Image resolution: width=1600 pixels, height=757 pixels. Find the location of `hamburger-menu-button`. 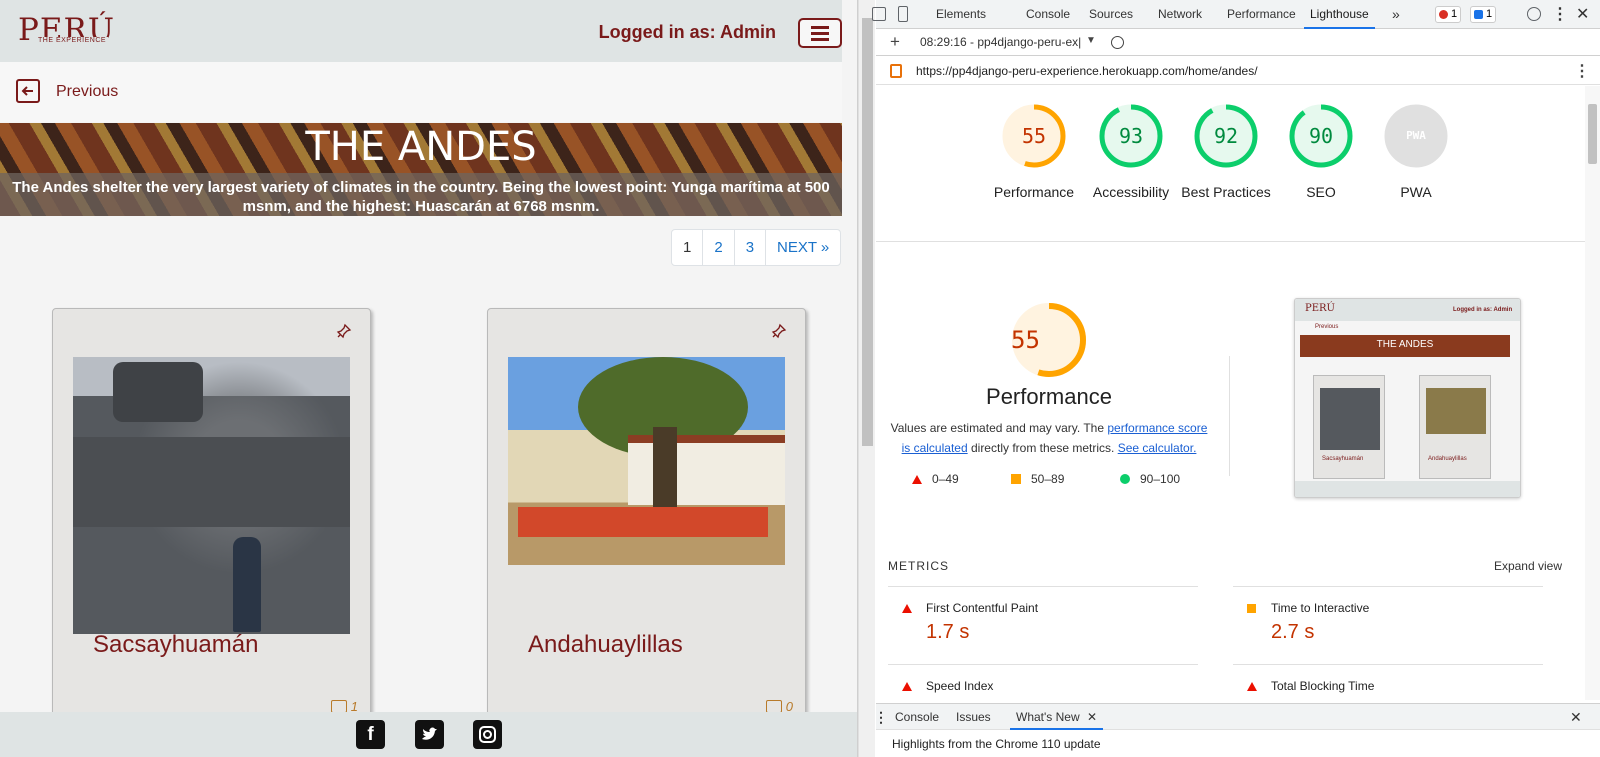

hamburger-menu-button is located at coordinates (820, 33).